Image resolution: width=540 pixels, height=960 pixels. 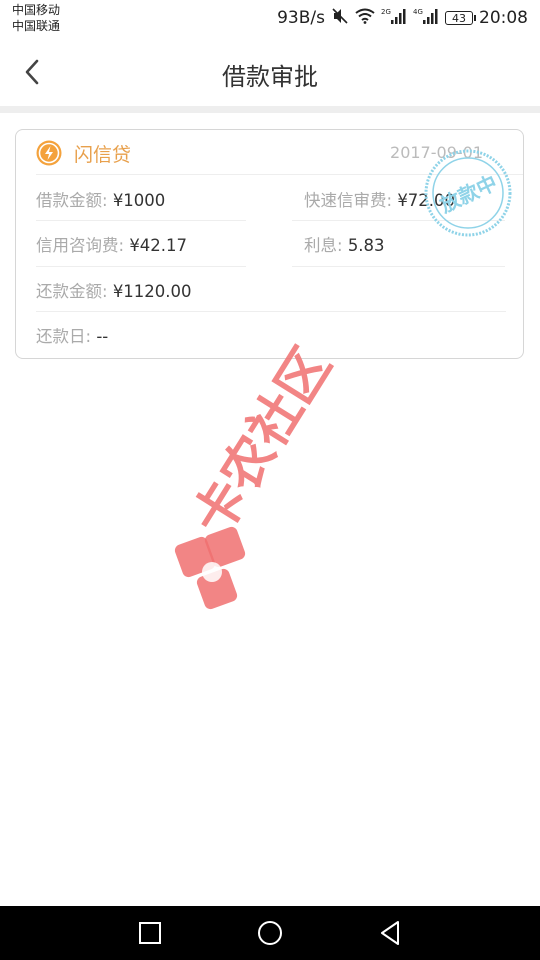 I want to click on signal-4g-icon: 4G, so click(x=426, y=18).